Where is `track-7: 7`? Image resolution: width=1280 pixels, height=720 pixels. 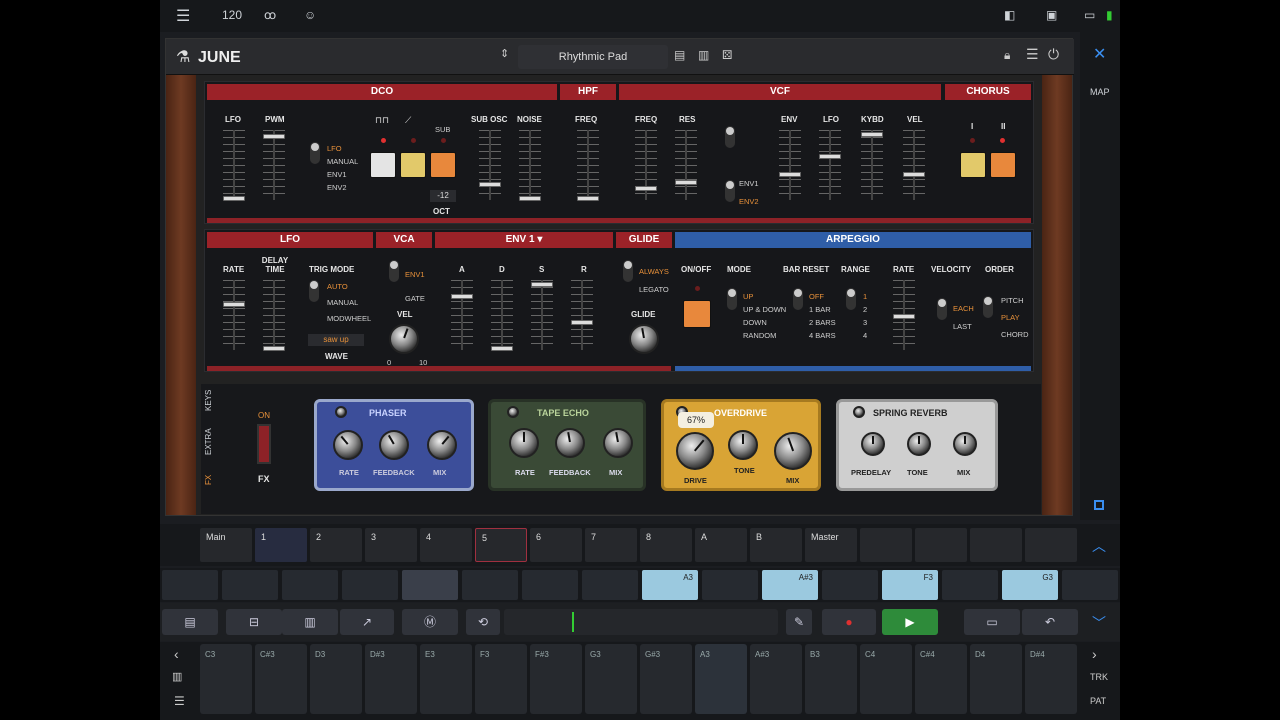 track-7: 7 is located at coordinates (611, 545).